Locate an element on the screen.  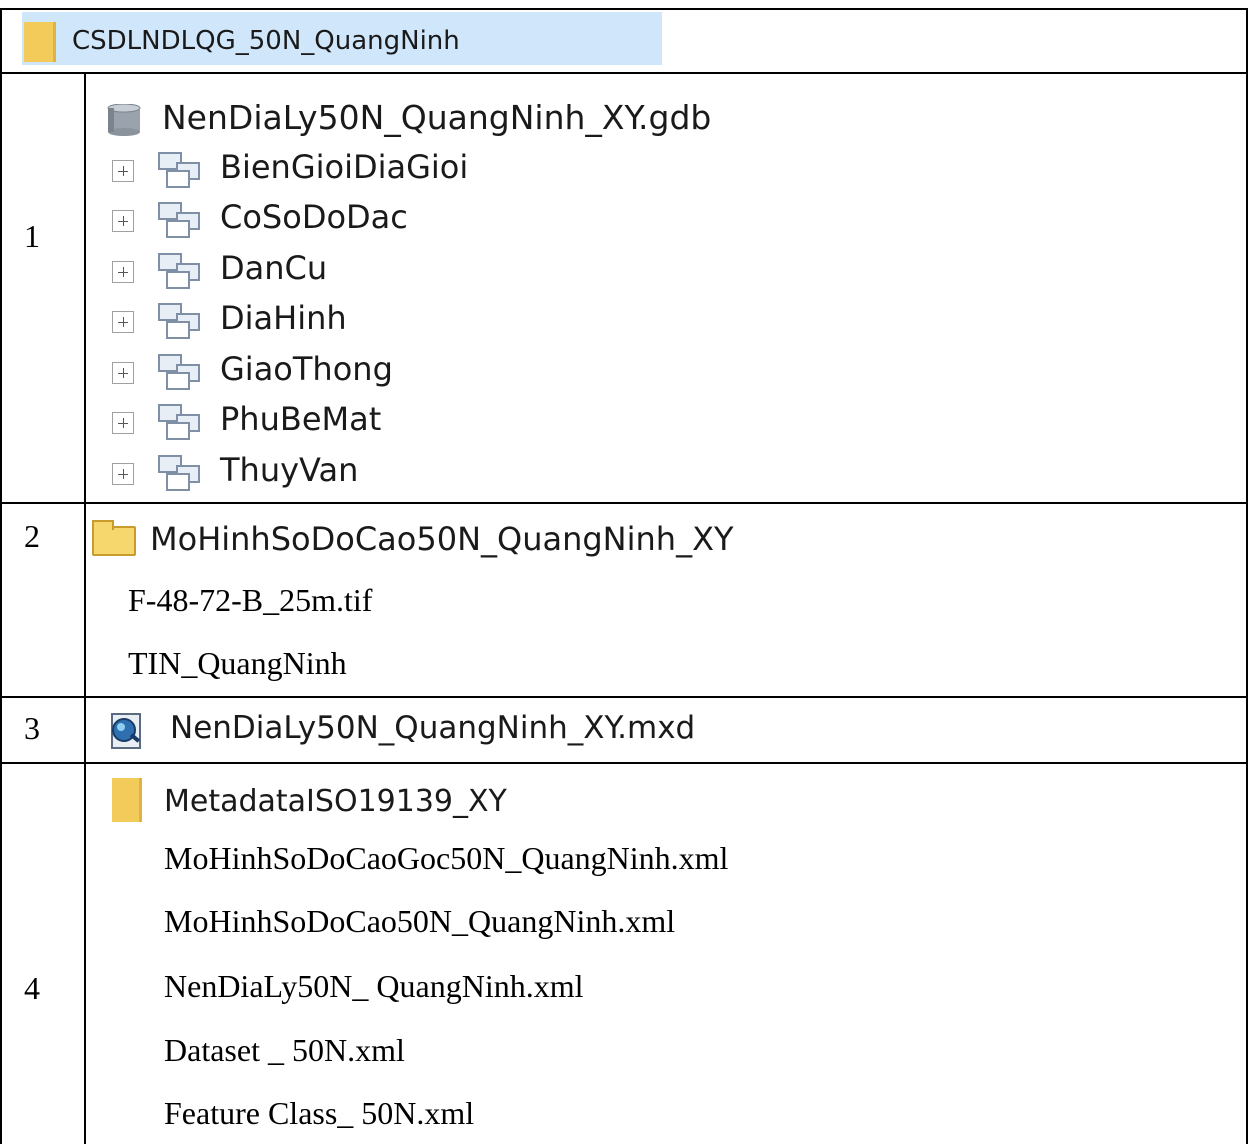
metadata-folder-label: MetadataISO19139_XY is located at coordinates (335, 801).